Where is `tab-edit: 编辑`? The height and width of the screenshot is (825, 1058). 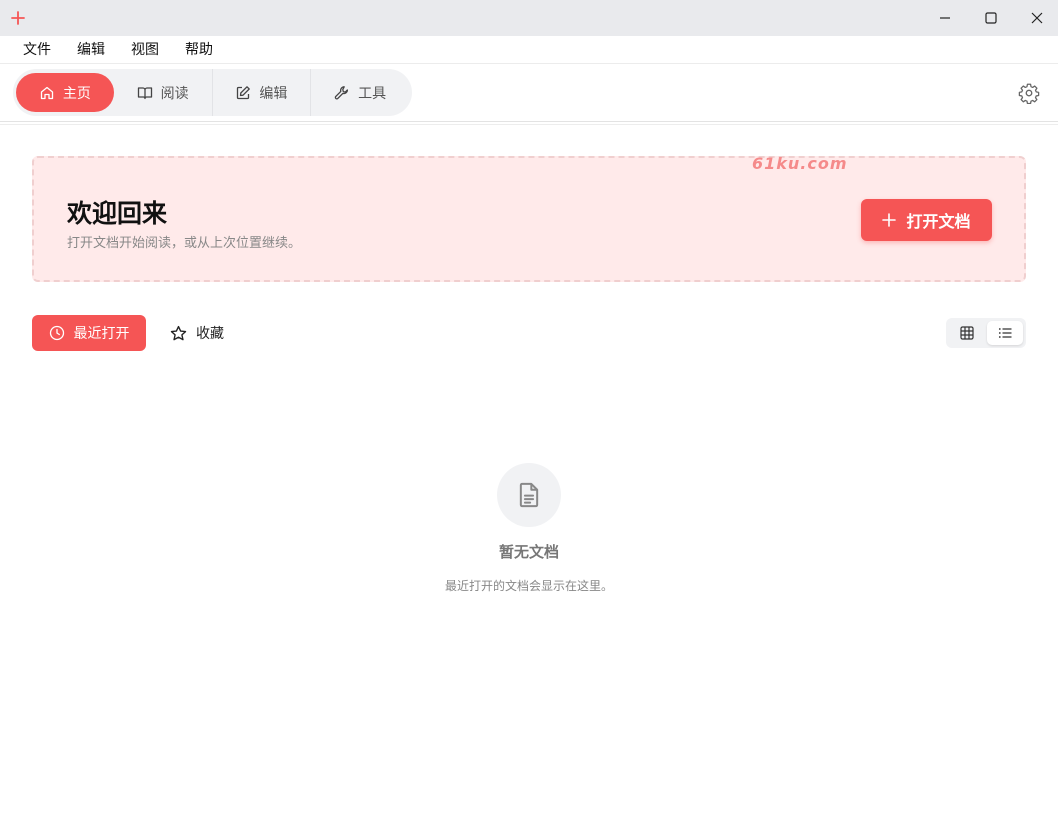
tab-edit: 编辑 is located at coordinates (262, 92).